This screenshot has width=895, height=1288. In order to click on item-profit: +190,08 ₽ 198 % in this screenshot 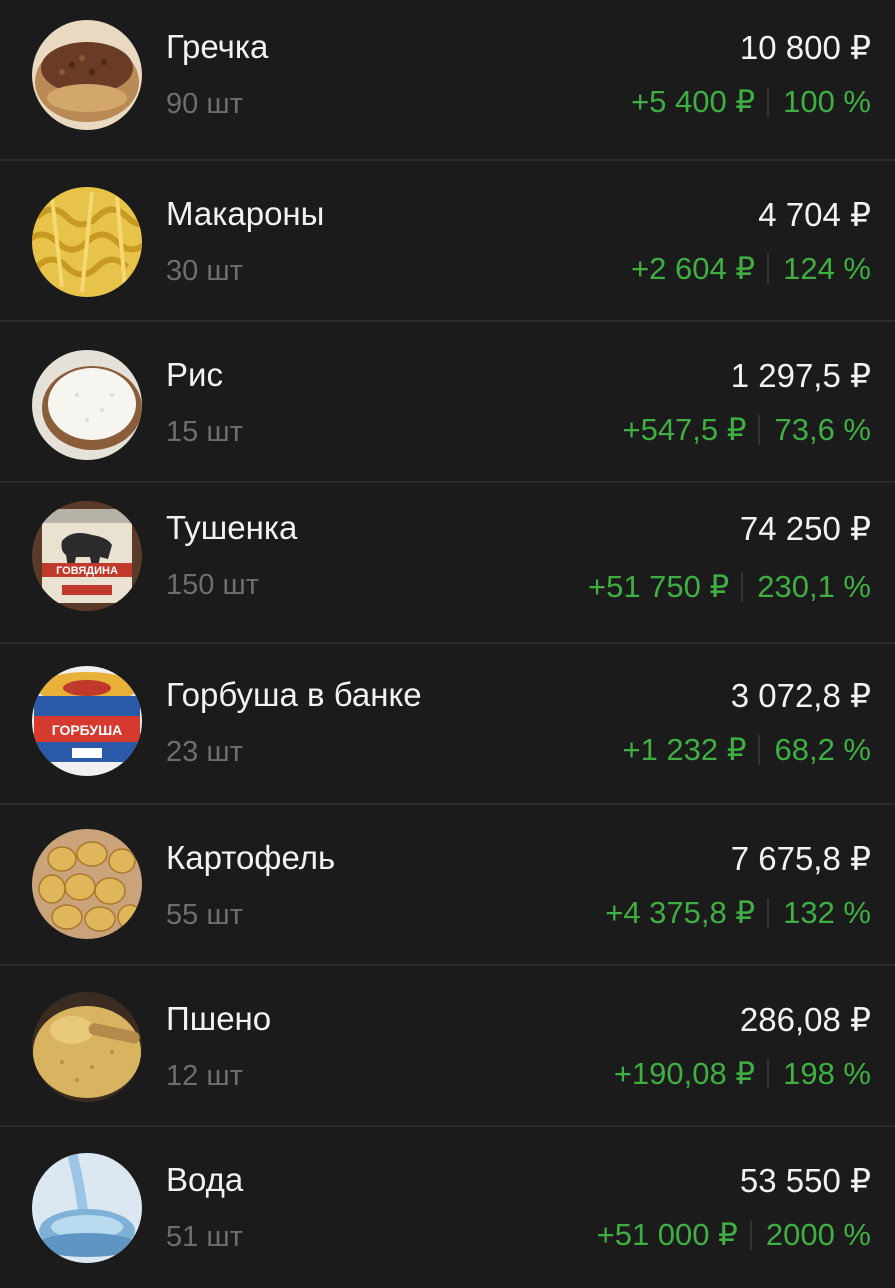, I will do `click(742, 1074)`.